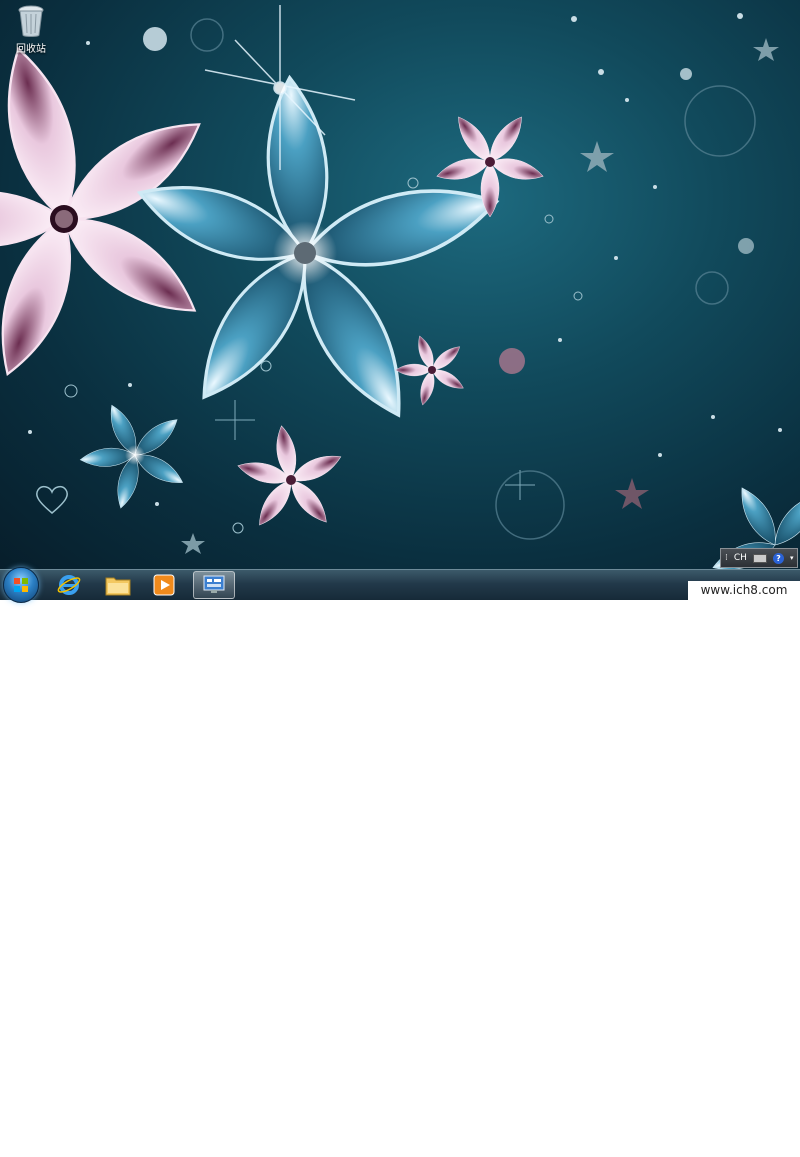 The height and width of the screenshot is (1157, 800). I want to click on help-icon: ?, so click(778, 558).